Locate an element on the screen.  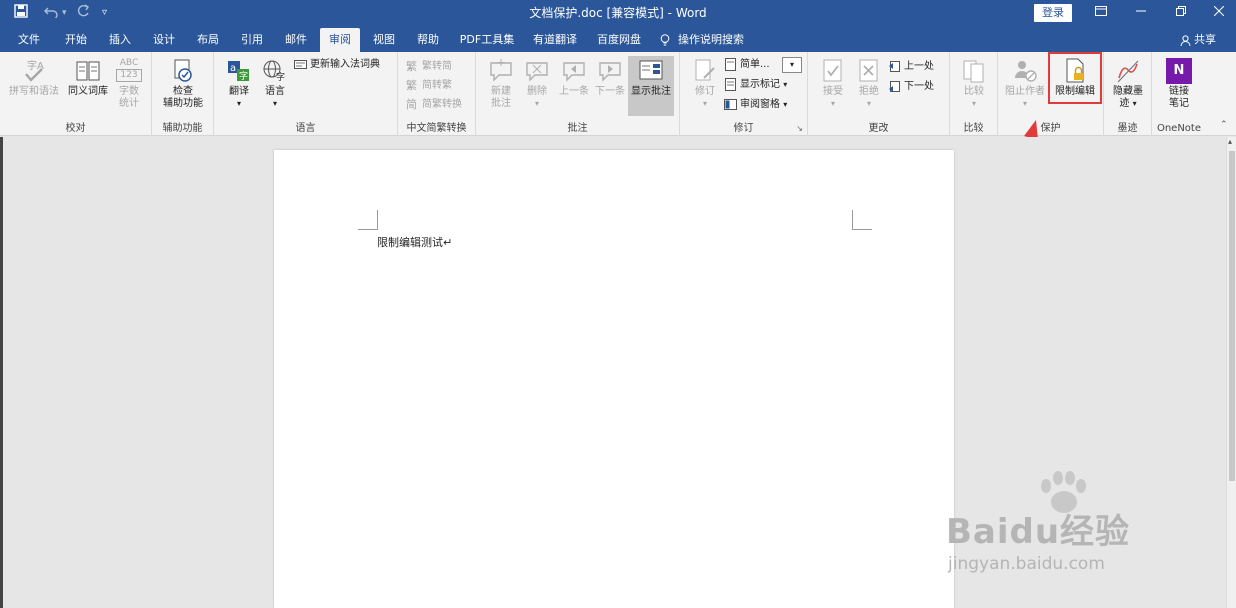
vertical-scrollbar: ▴ is located at coordinates (1231, 372).